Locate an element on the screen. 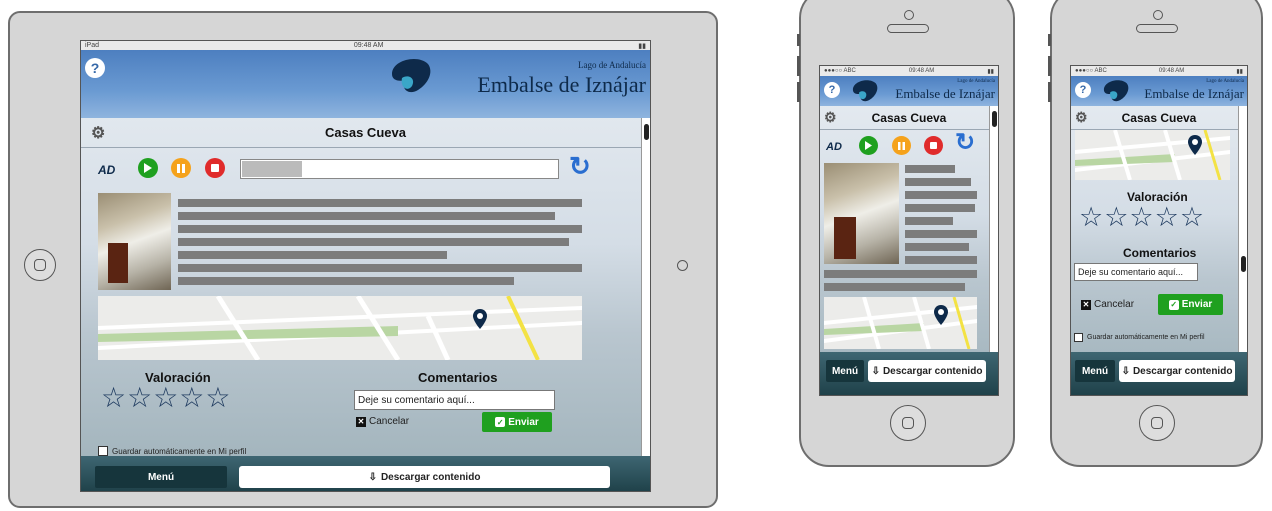 Image resolution: width=1272 pixels, height=511 pixels. audio-progress-bar is located at coordinates (399, 169).